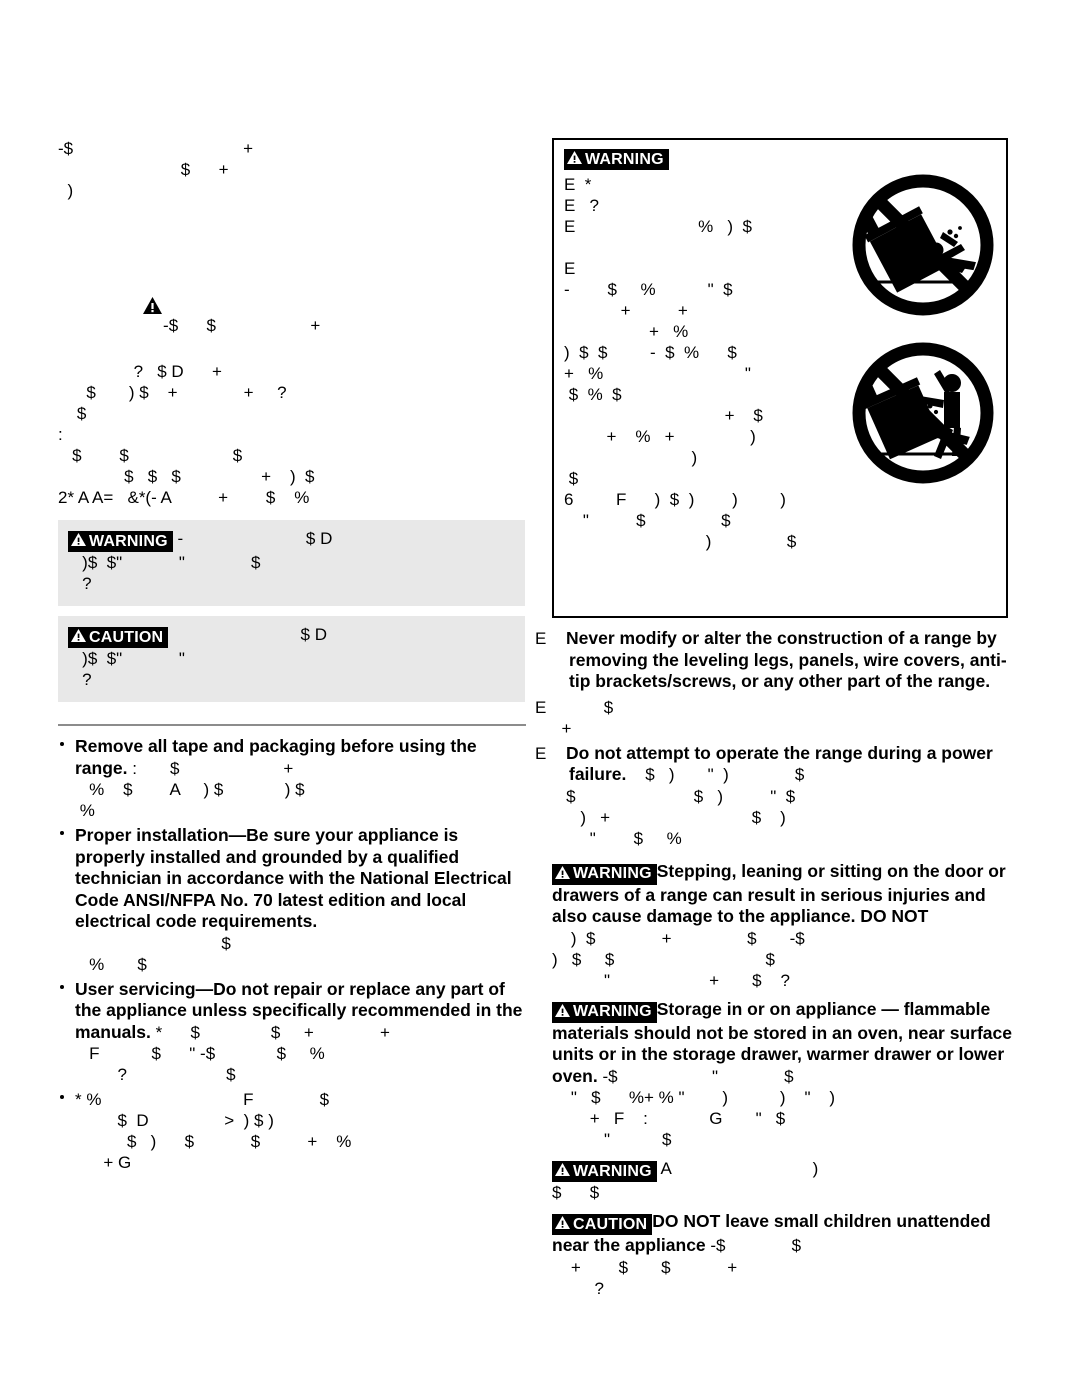  What do you see at coordinates (571, 478) in the screenshot?
I see `anti-tip-line: $` at bounding box center [571, 478].